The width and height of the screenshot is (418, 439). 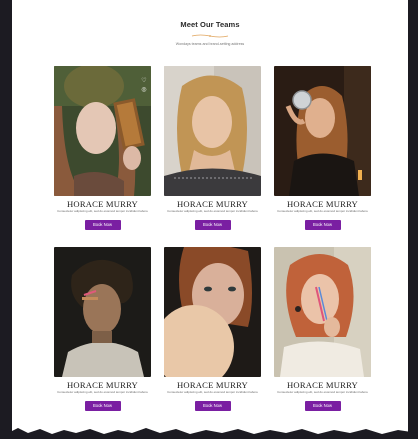 I want to click on social-links: ♡ ◎, so click(x=144, y=85).